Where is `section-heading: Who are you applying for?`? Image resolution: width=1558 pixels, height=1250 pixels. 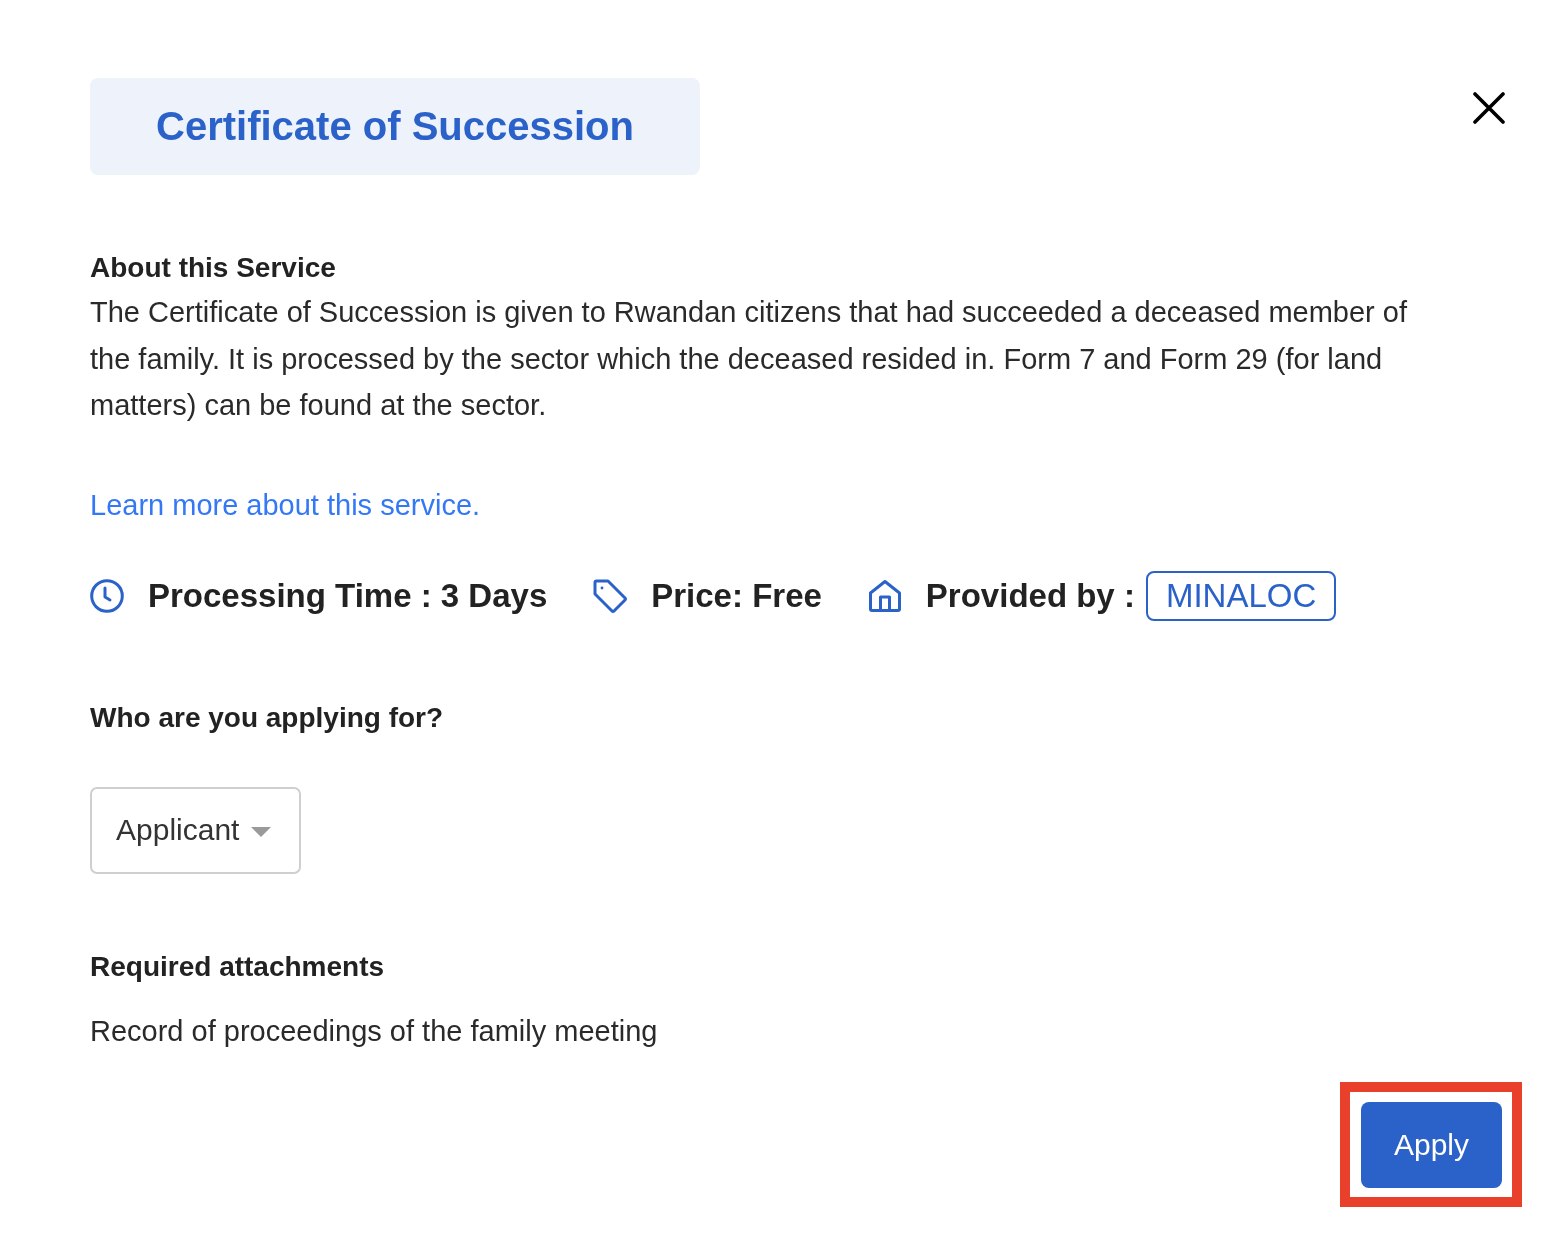
section-heading: Who are you applying for? is located at coordinates (267, 717).